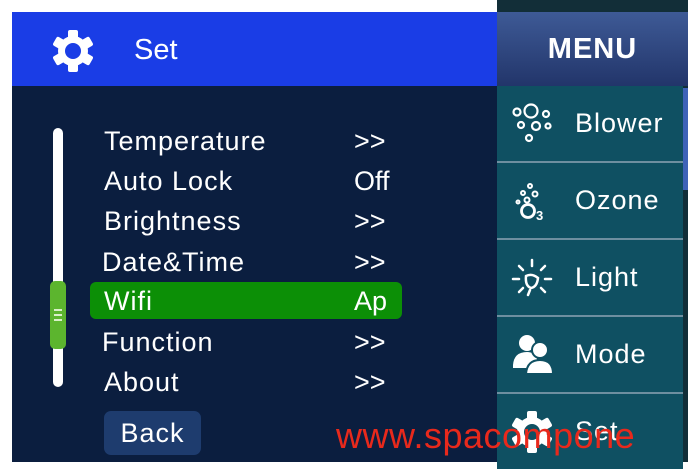 This screenshot has width=688, height=469. I want to click on svg-text: 3, so click(539, 215).